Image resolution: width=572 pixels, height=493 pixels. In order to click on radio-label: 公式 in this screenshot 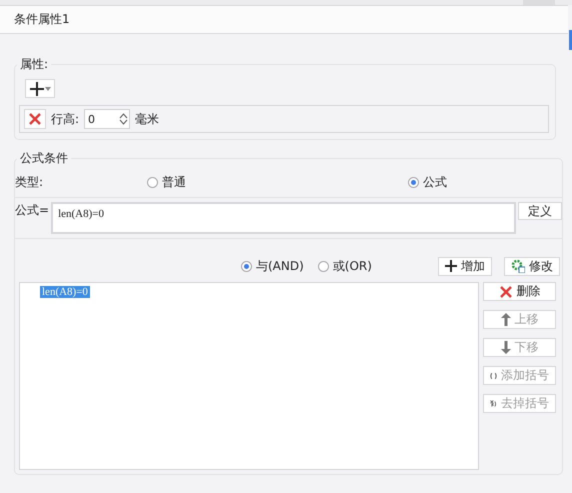, I will do `click(435, 182)`.